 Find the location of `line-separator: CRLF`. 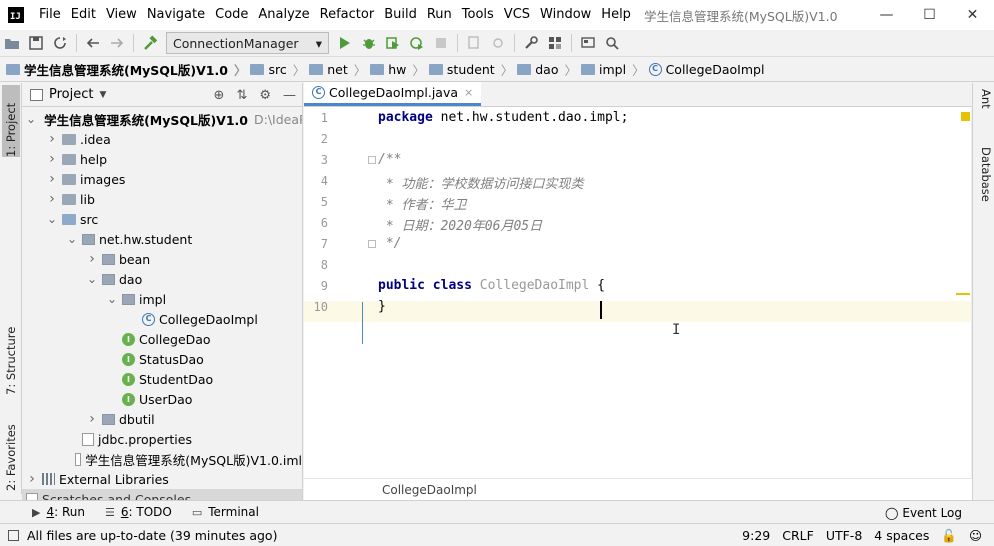

line-separator: CRLF is located at coordinates (798, 535).